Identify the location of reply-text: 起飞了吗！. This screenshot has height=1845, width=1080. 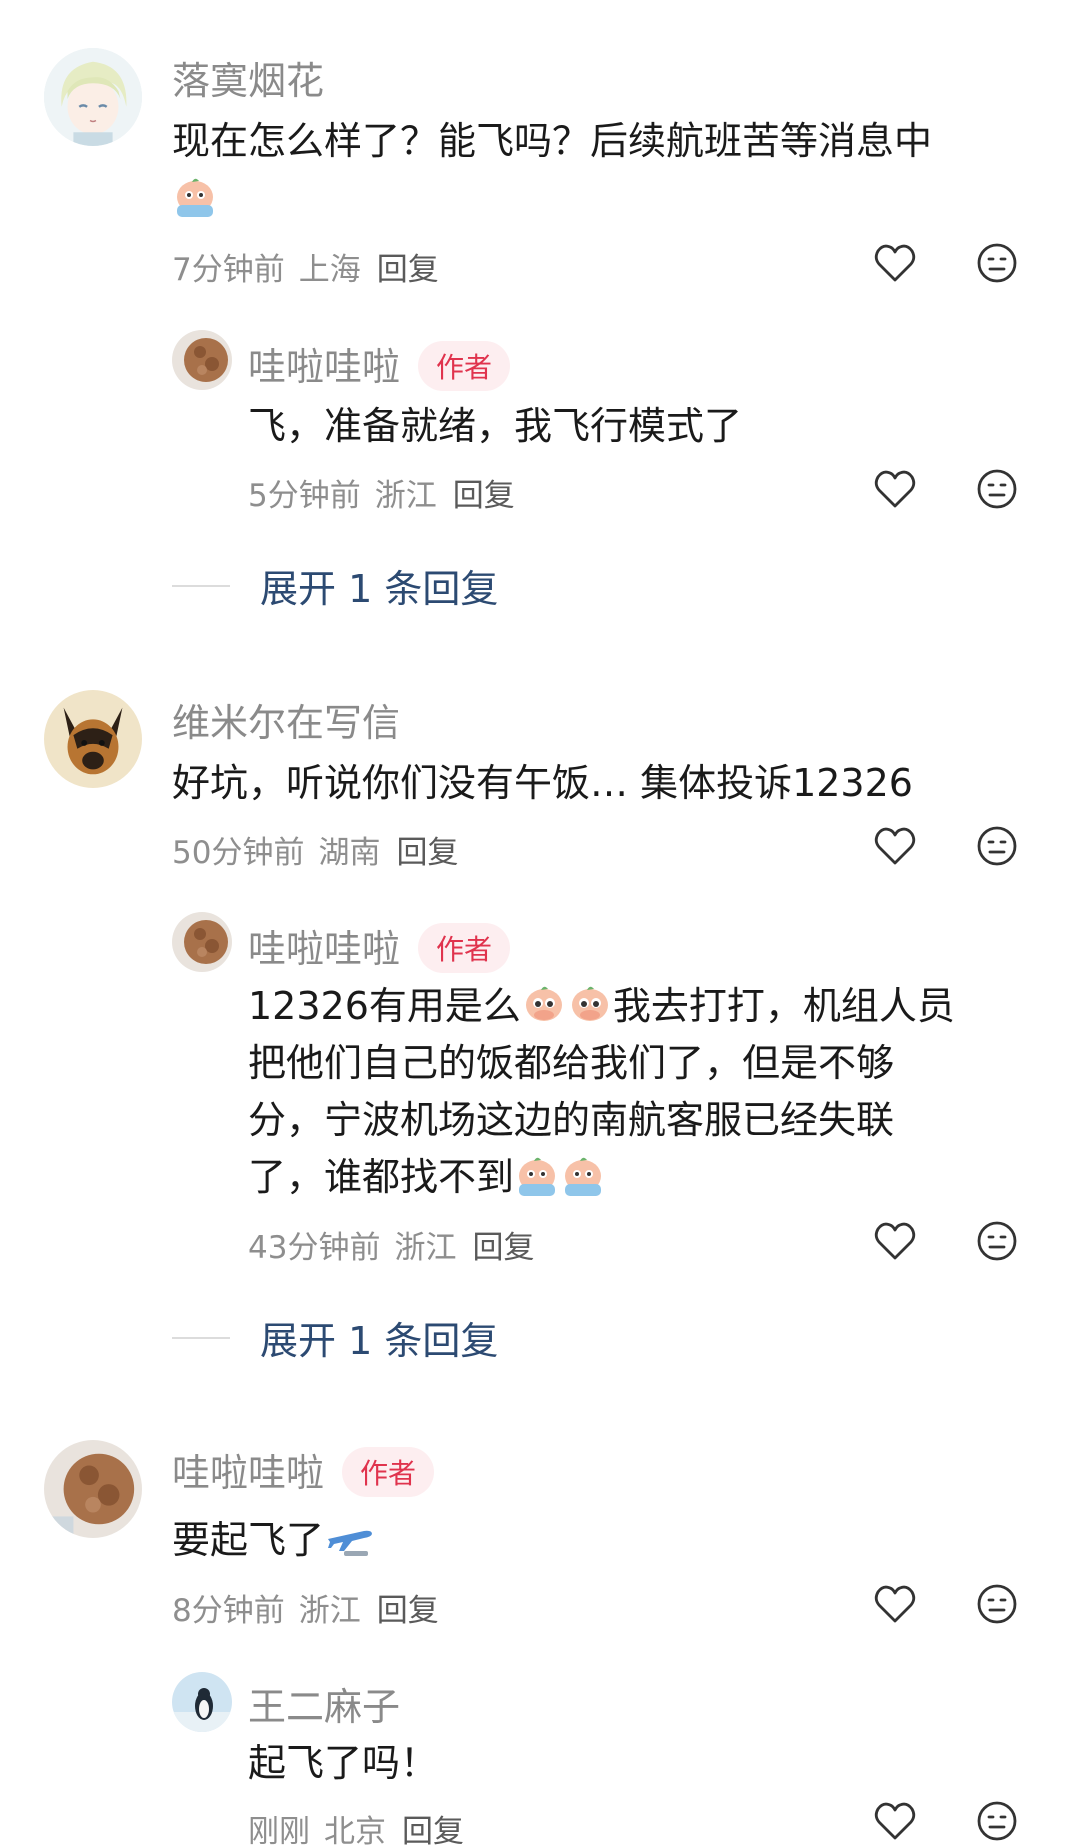
(343, 1763).